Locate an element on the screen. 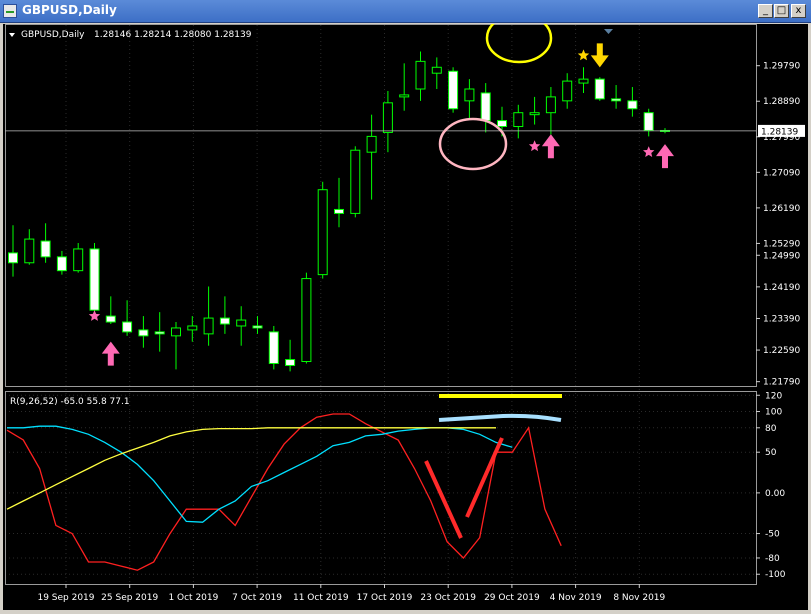 This screenshot has width=811, height=614. date-tick-label: 17 Oct 2019 is located at coordinates (385, 598).